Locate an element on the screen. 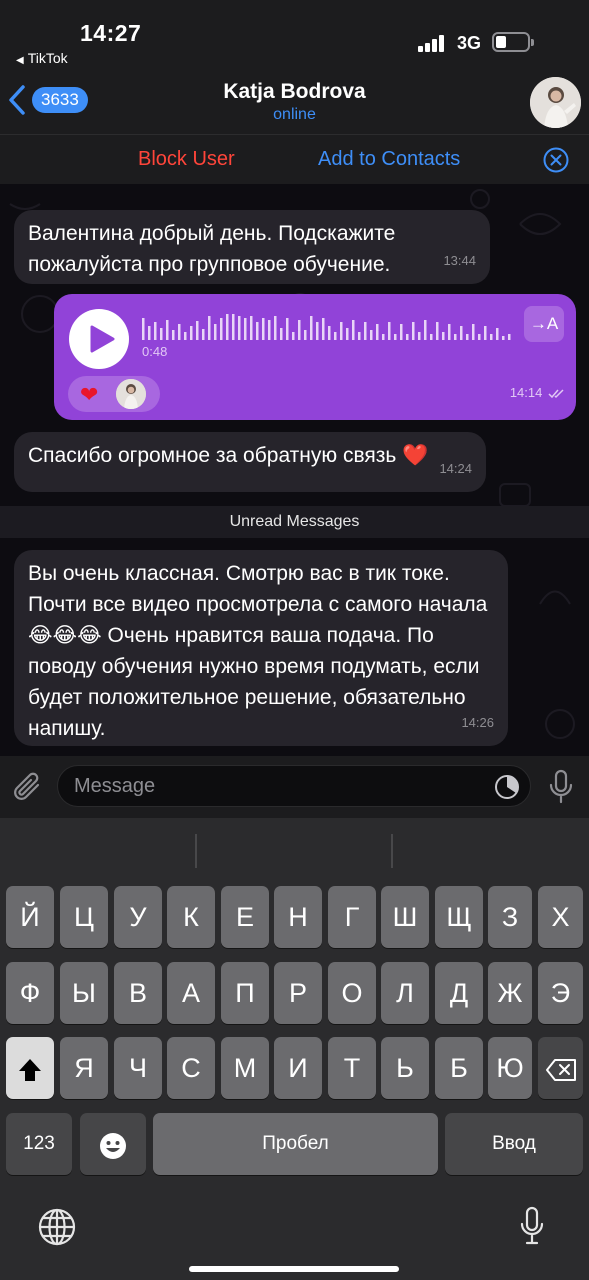 The image size is (589, 1280). play-button is located at coordinates (99, 339).